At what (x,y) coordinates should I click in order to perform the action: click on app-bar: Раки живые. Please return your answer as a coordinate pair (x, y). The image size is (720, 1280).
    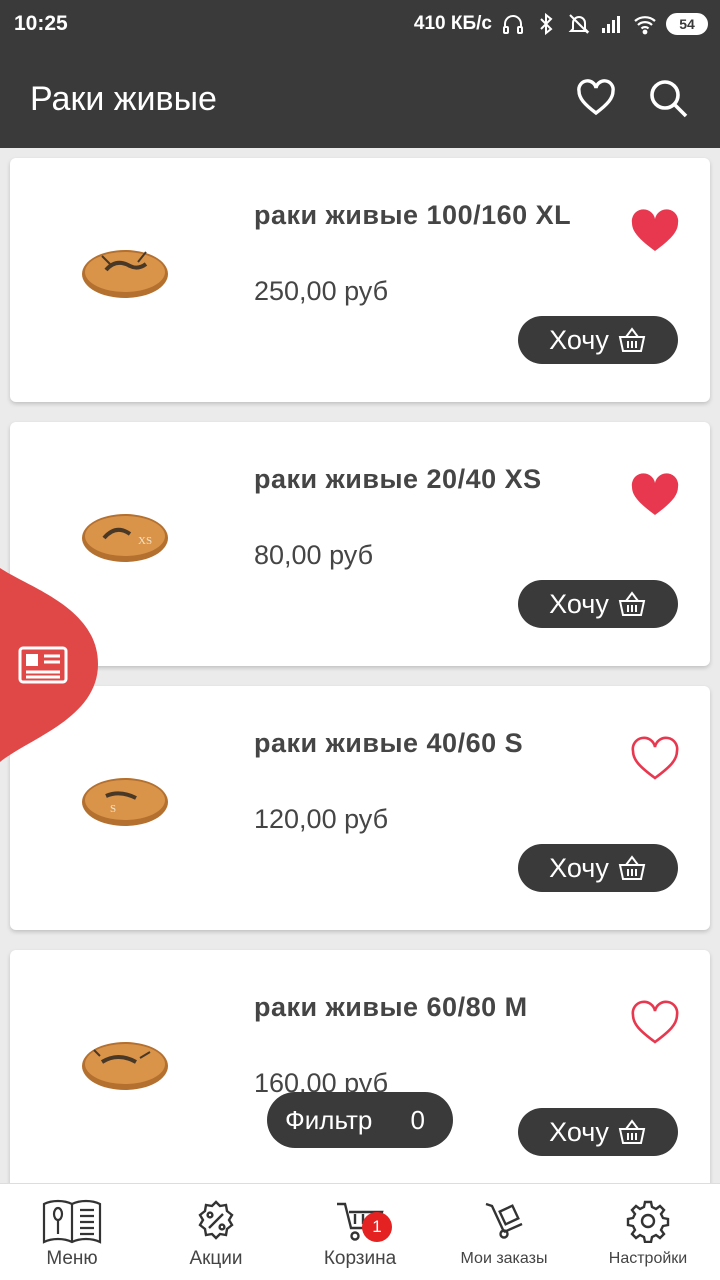
    Looking at the image, I should click on (360, 99).